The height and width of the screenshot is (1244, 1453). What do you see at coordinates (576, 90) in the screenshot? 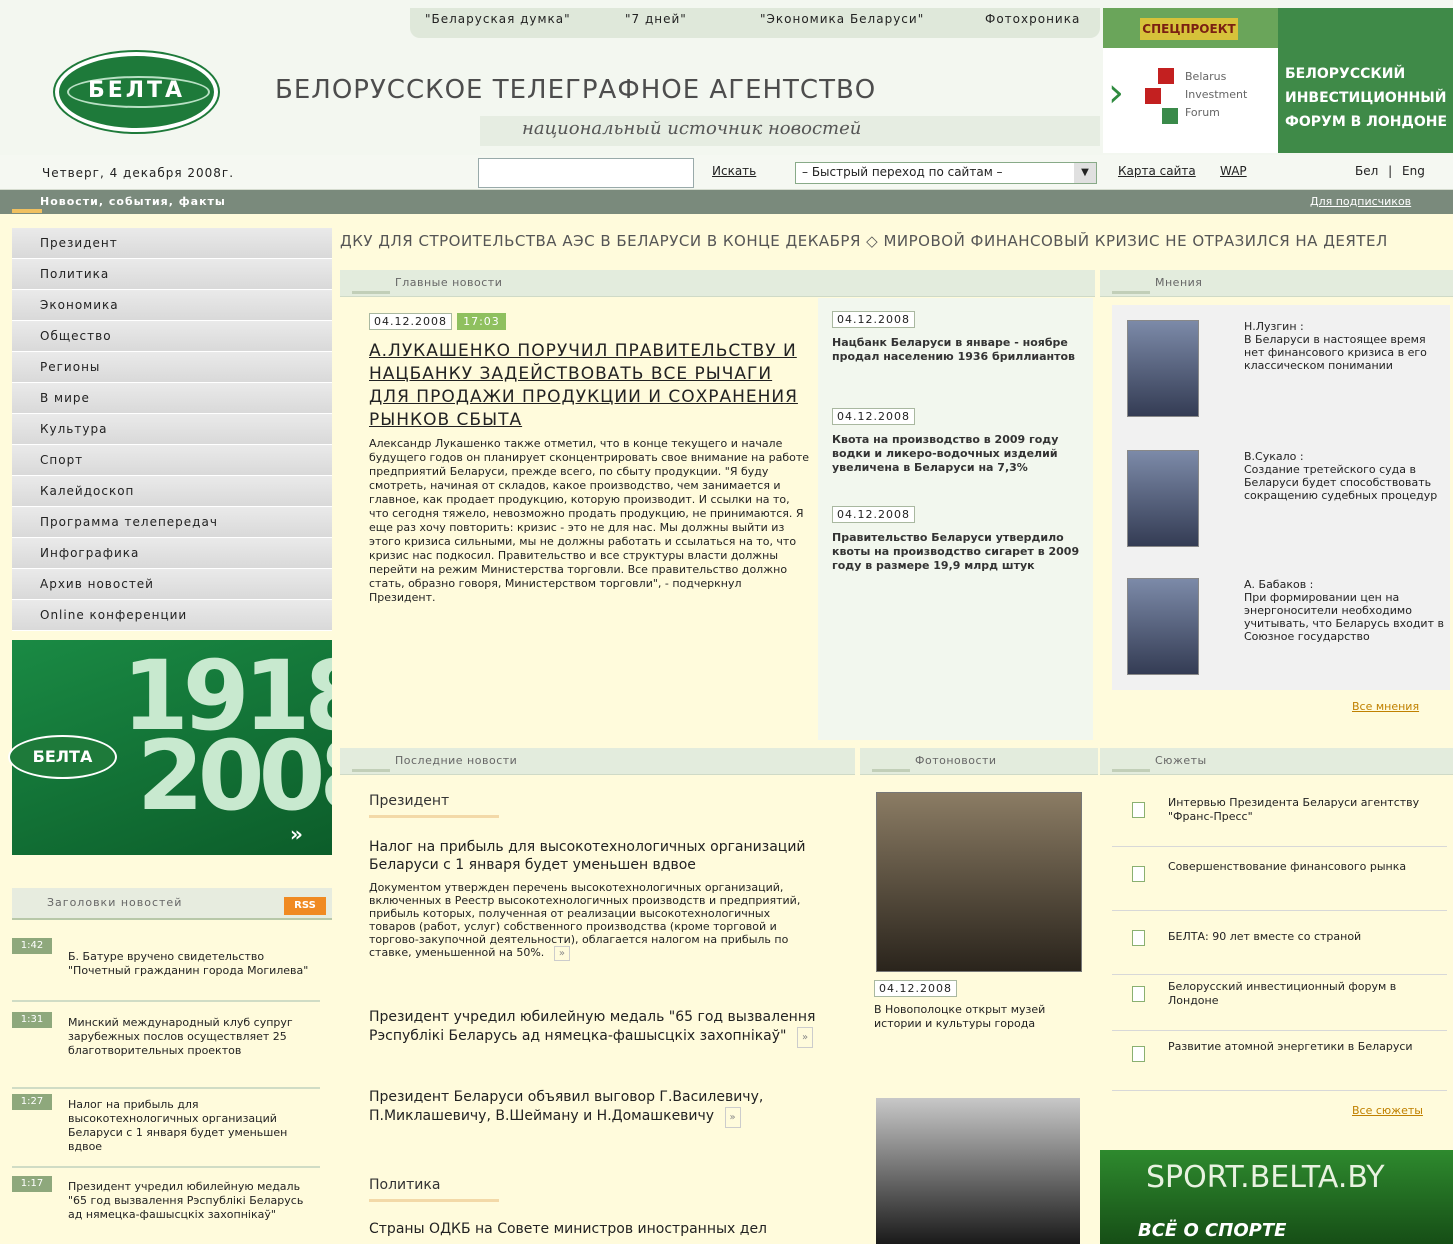
I see `agency-title: БЕЛОРУССКОЕ ТЕЛЕГРАФНОЕ АГЕНТСТВО` at bounding box center [576, 90].